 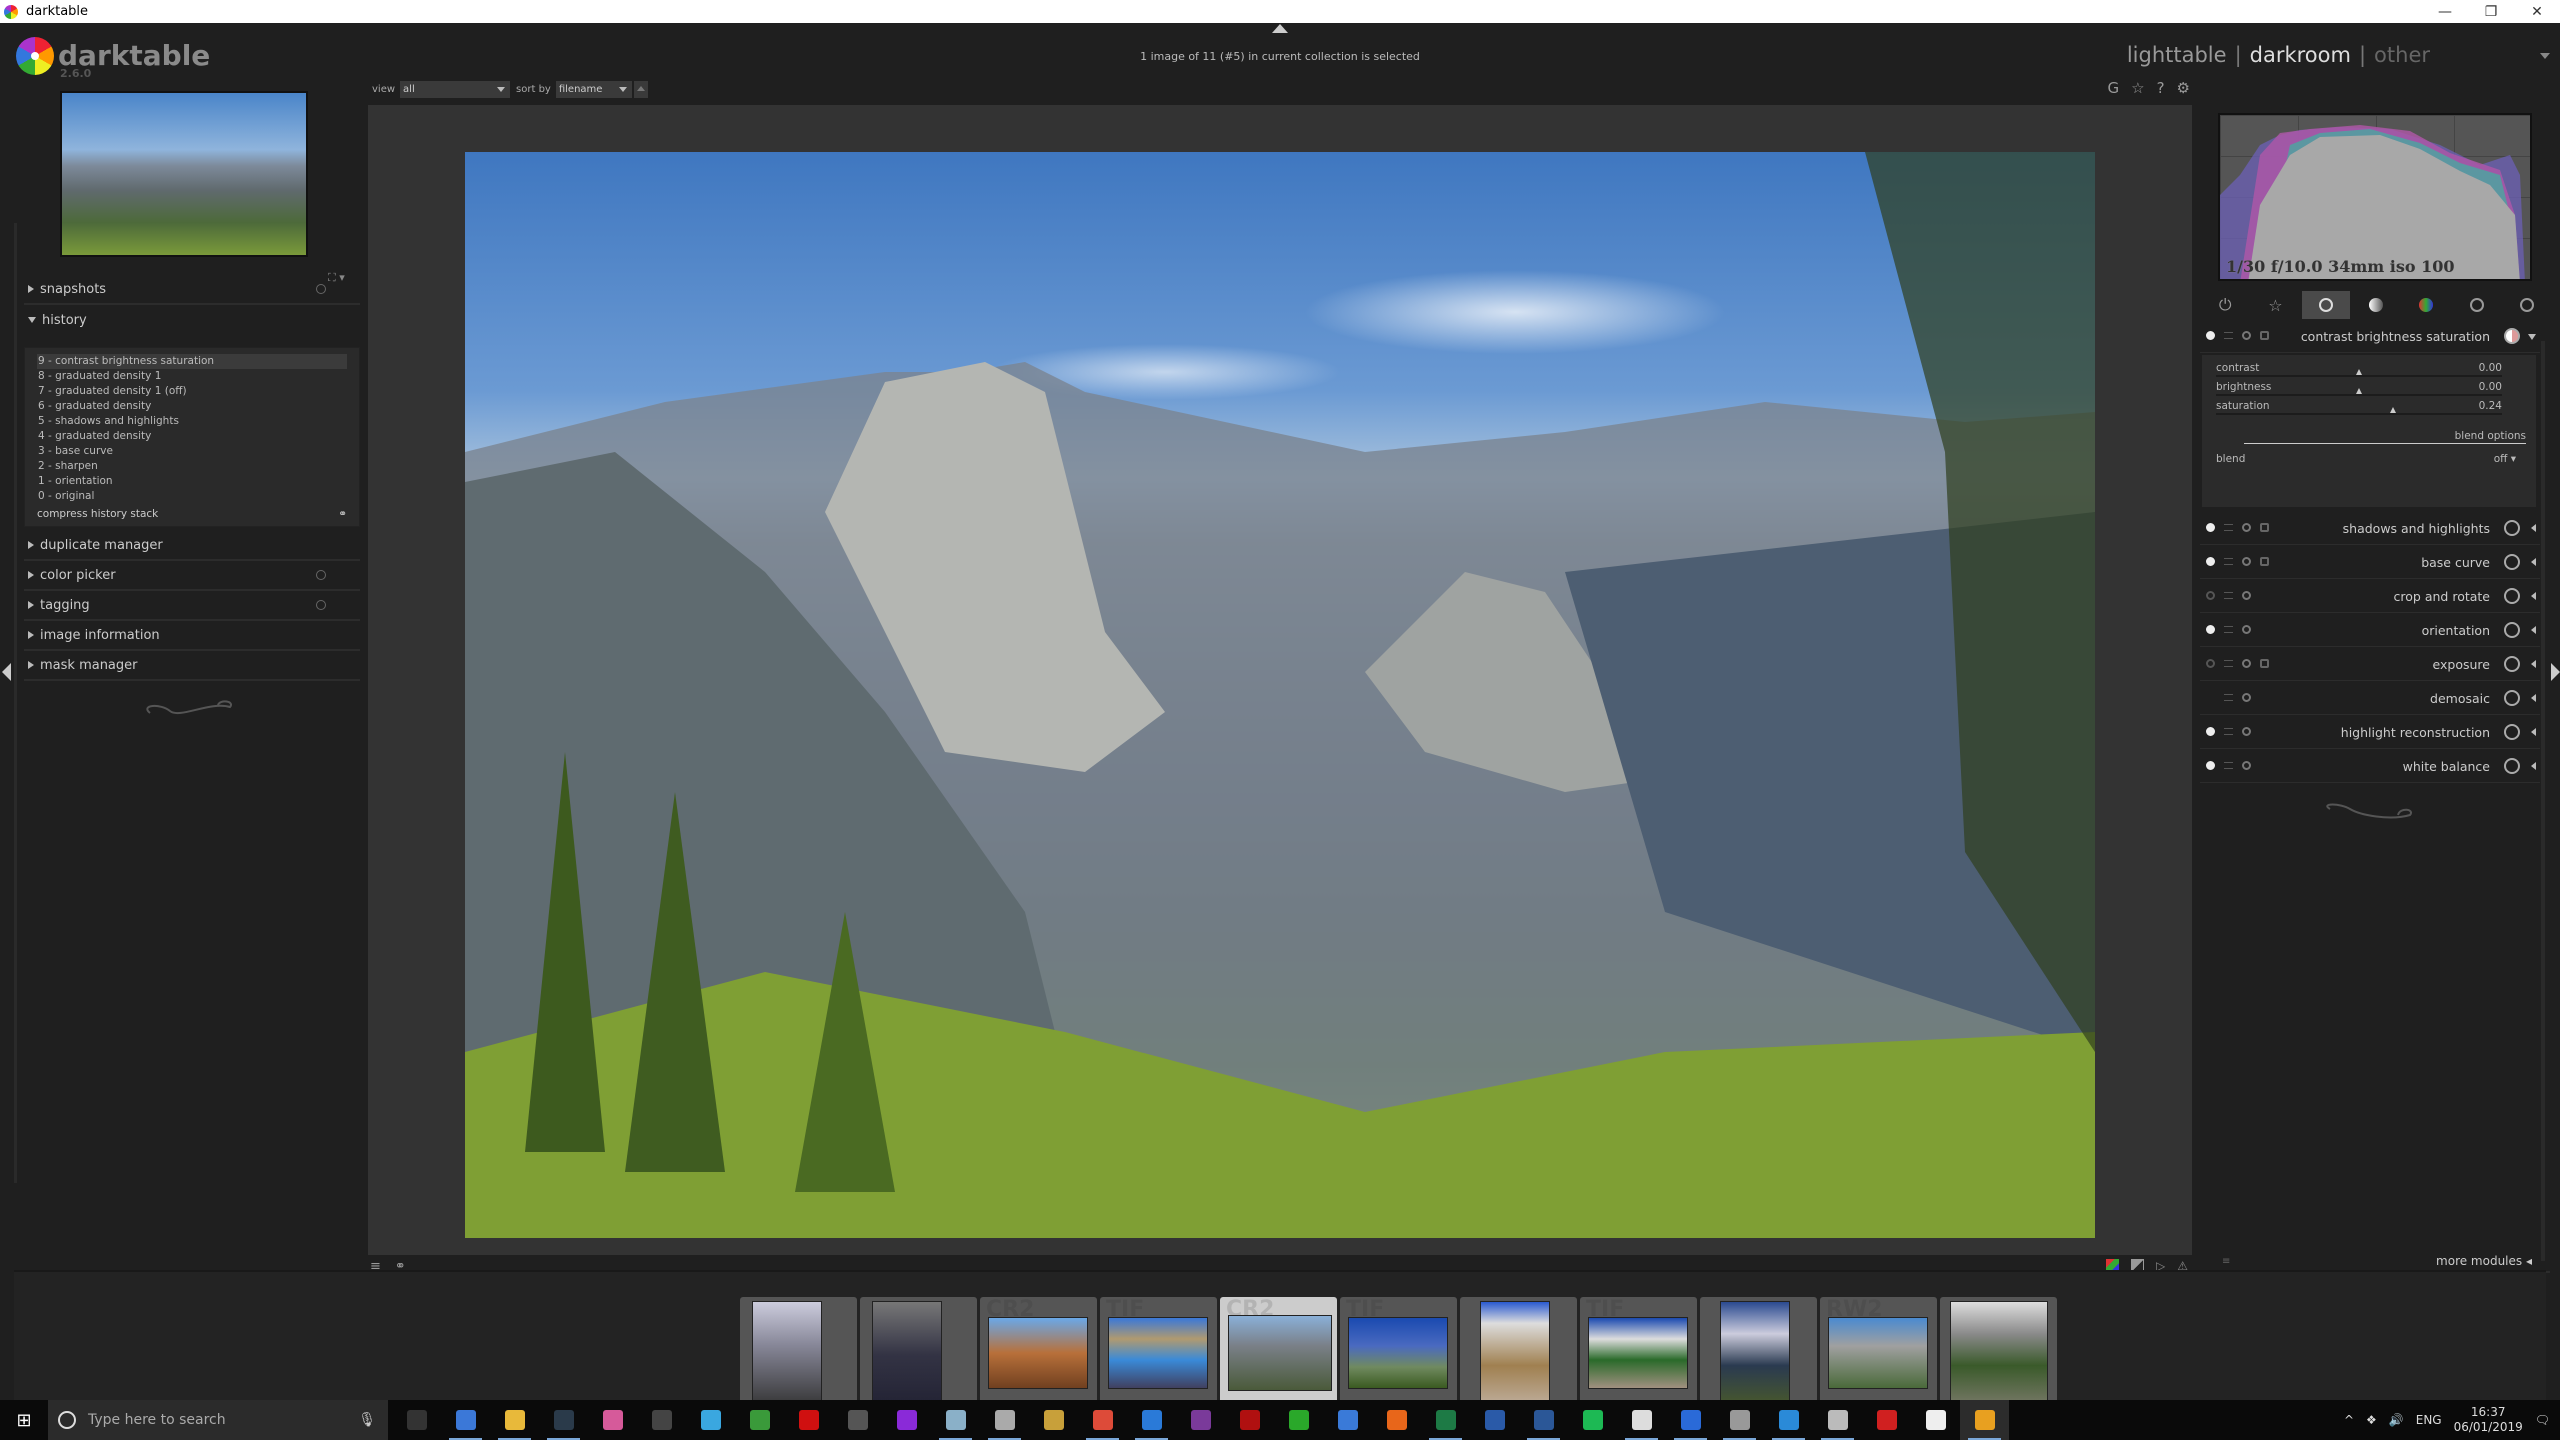 I want to click on module-mask-manager: mask manager, so click(x=192, y=666).